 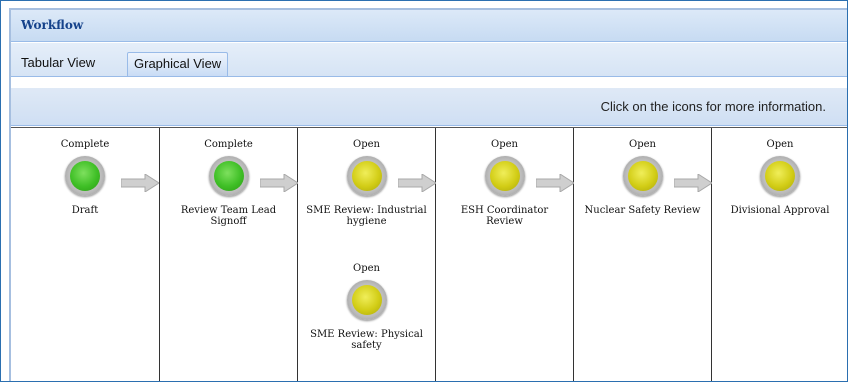 I want to click on workflow-step-divisional-approval: Open Divisional Approval, so click(x=780, y=176).